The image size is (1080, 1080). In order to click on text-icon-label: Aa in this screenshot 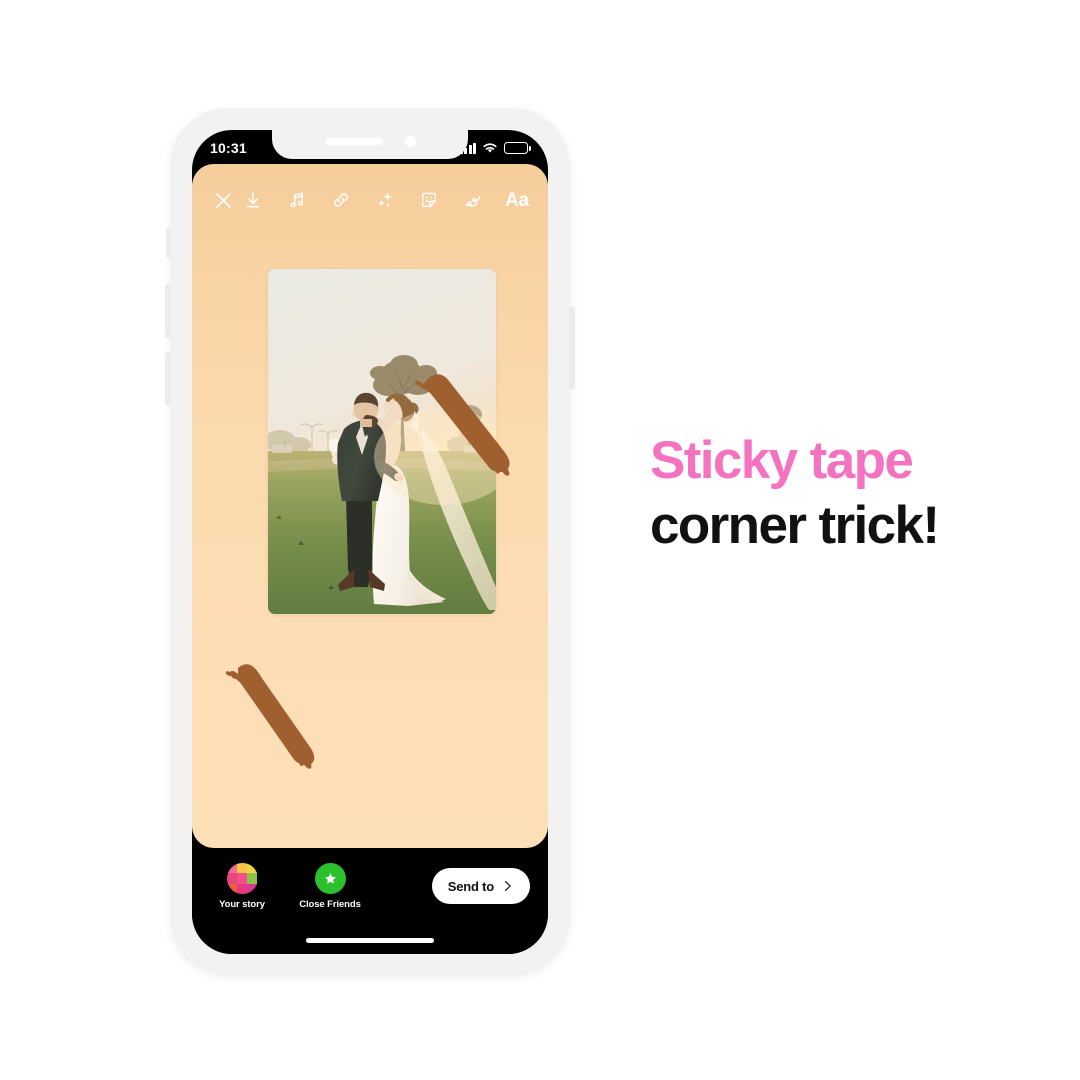, I will do `click(517, 200)`.